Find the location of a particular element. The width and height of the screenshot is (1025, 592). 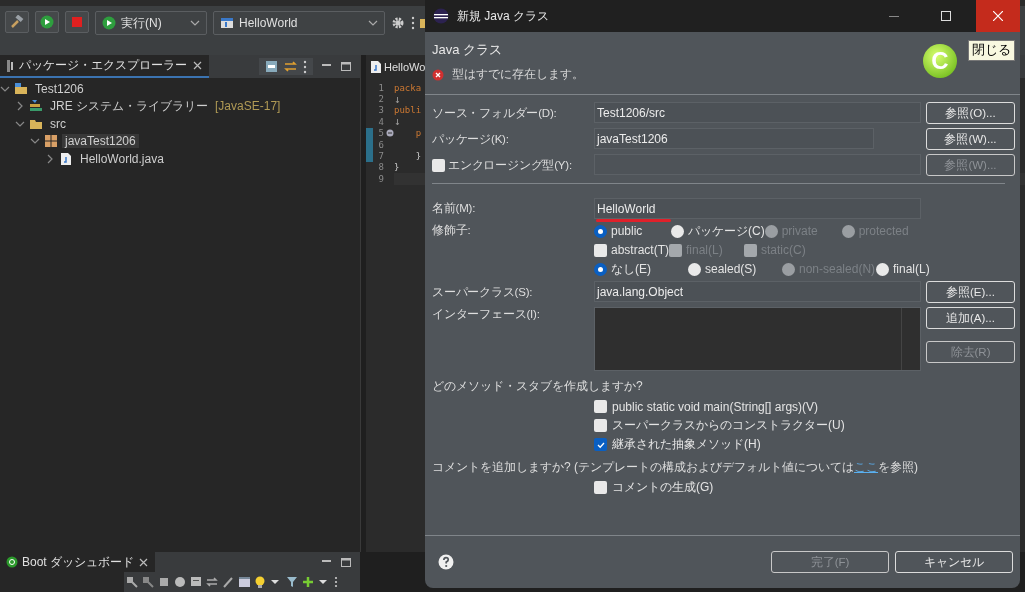

boot-dashboard-tab: Boot ダッシュボード is located at coordinates (78, 562).